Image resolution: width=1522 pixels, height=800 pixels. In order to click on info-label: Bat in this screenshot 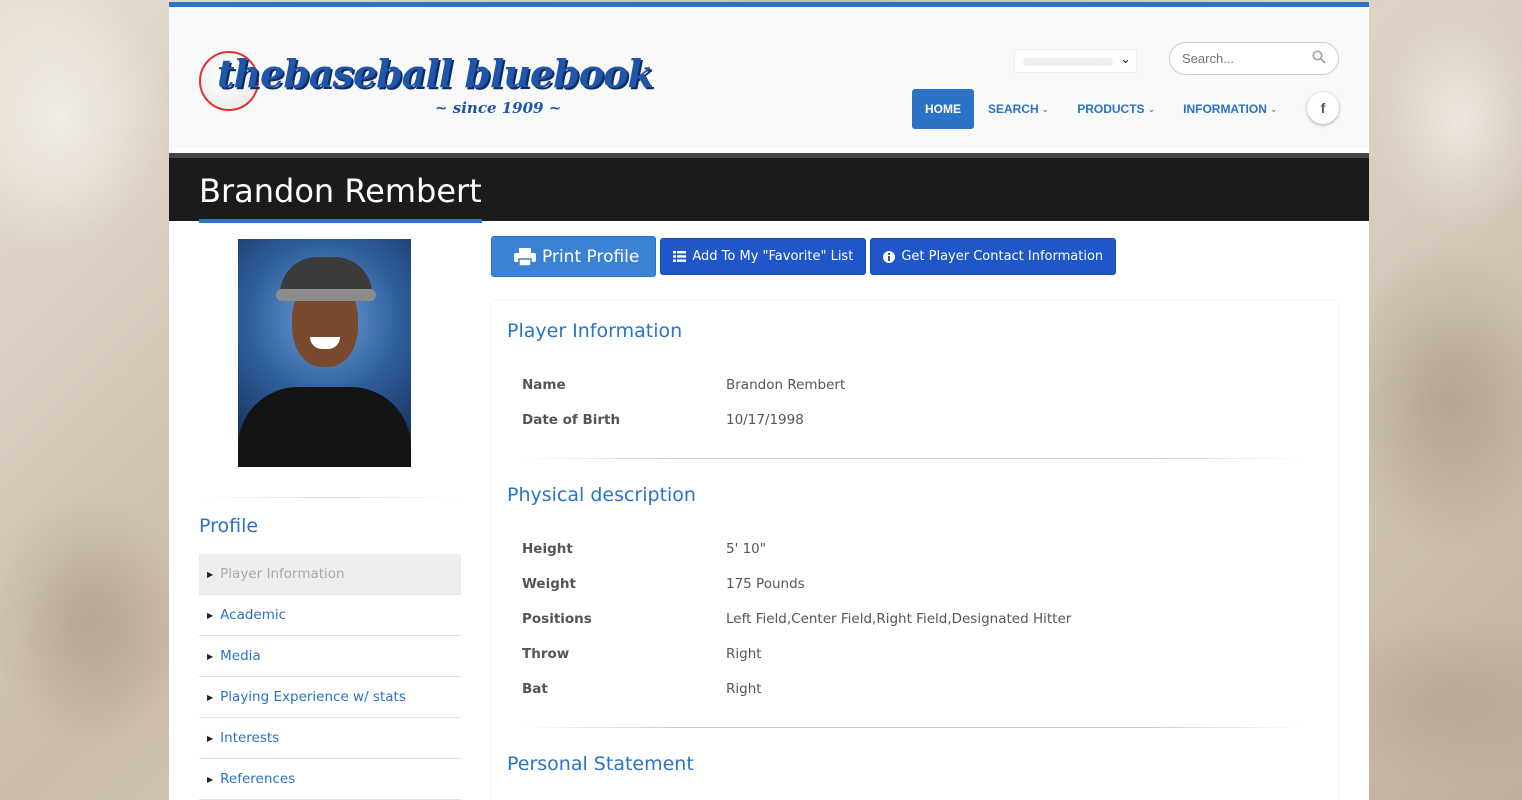, I will do `click(535, 688)`.